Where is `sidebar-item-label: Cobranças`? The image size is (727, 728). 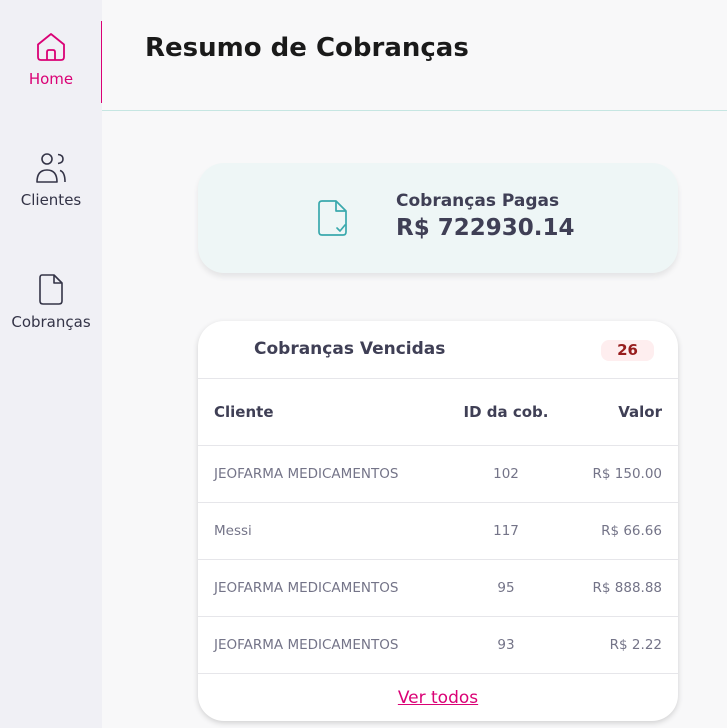 sidebar-item-label: Cobranças is located at coordinates (51, 322).